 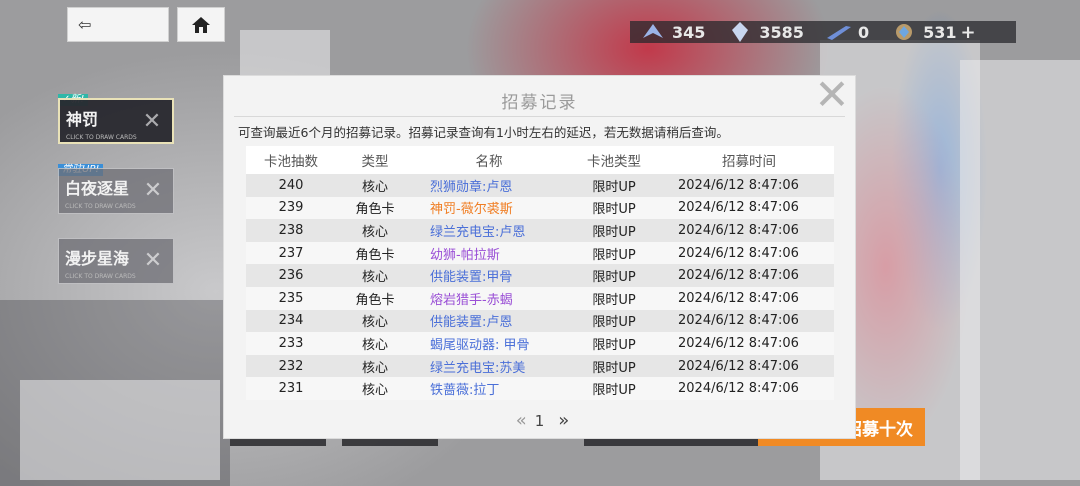 What do you see at coordinates (375, 160) in the screenshot?
I see `column-header: 类型` at bounding box center [375, 160].